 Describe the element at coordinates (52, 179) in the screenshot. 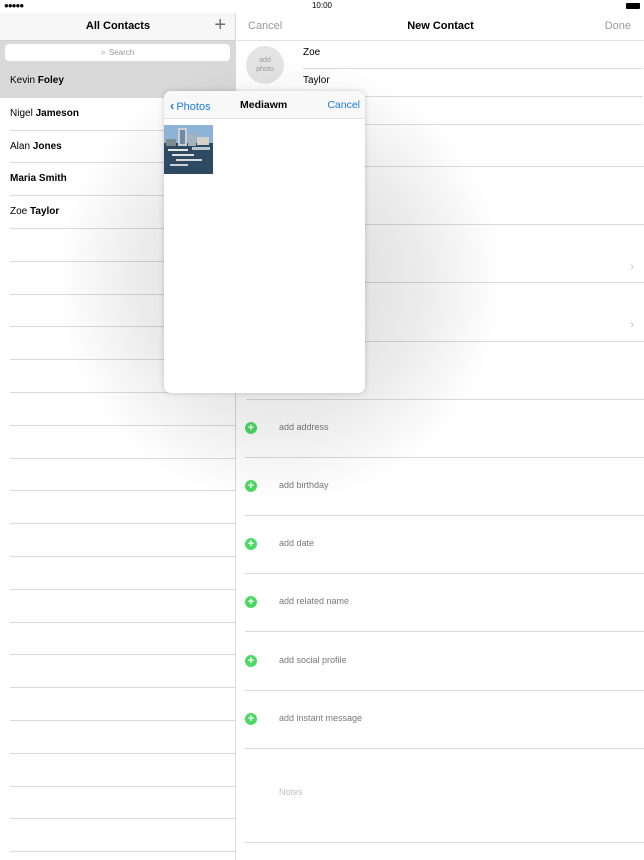

I see `contact-last-name: Smith` at that location.